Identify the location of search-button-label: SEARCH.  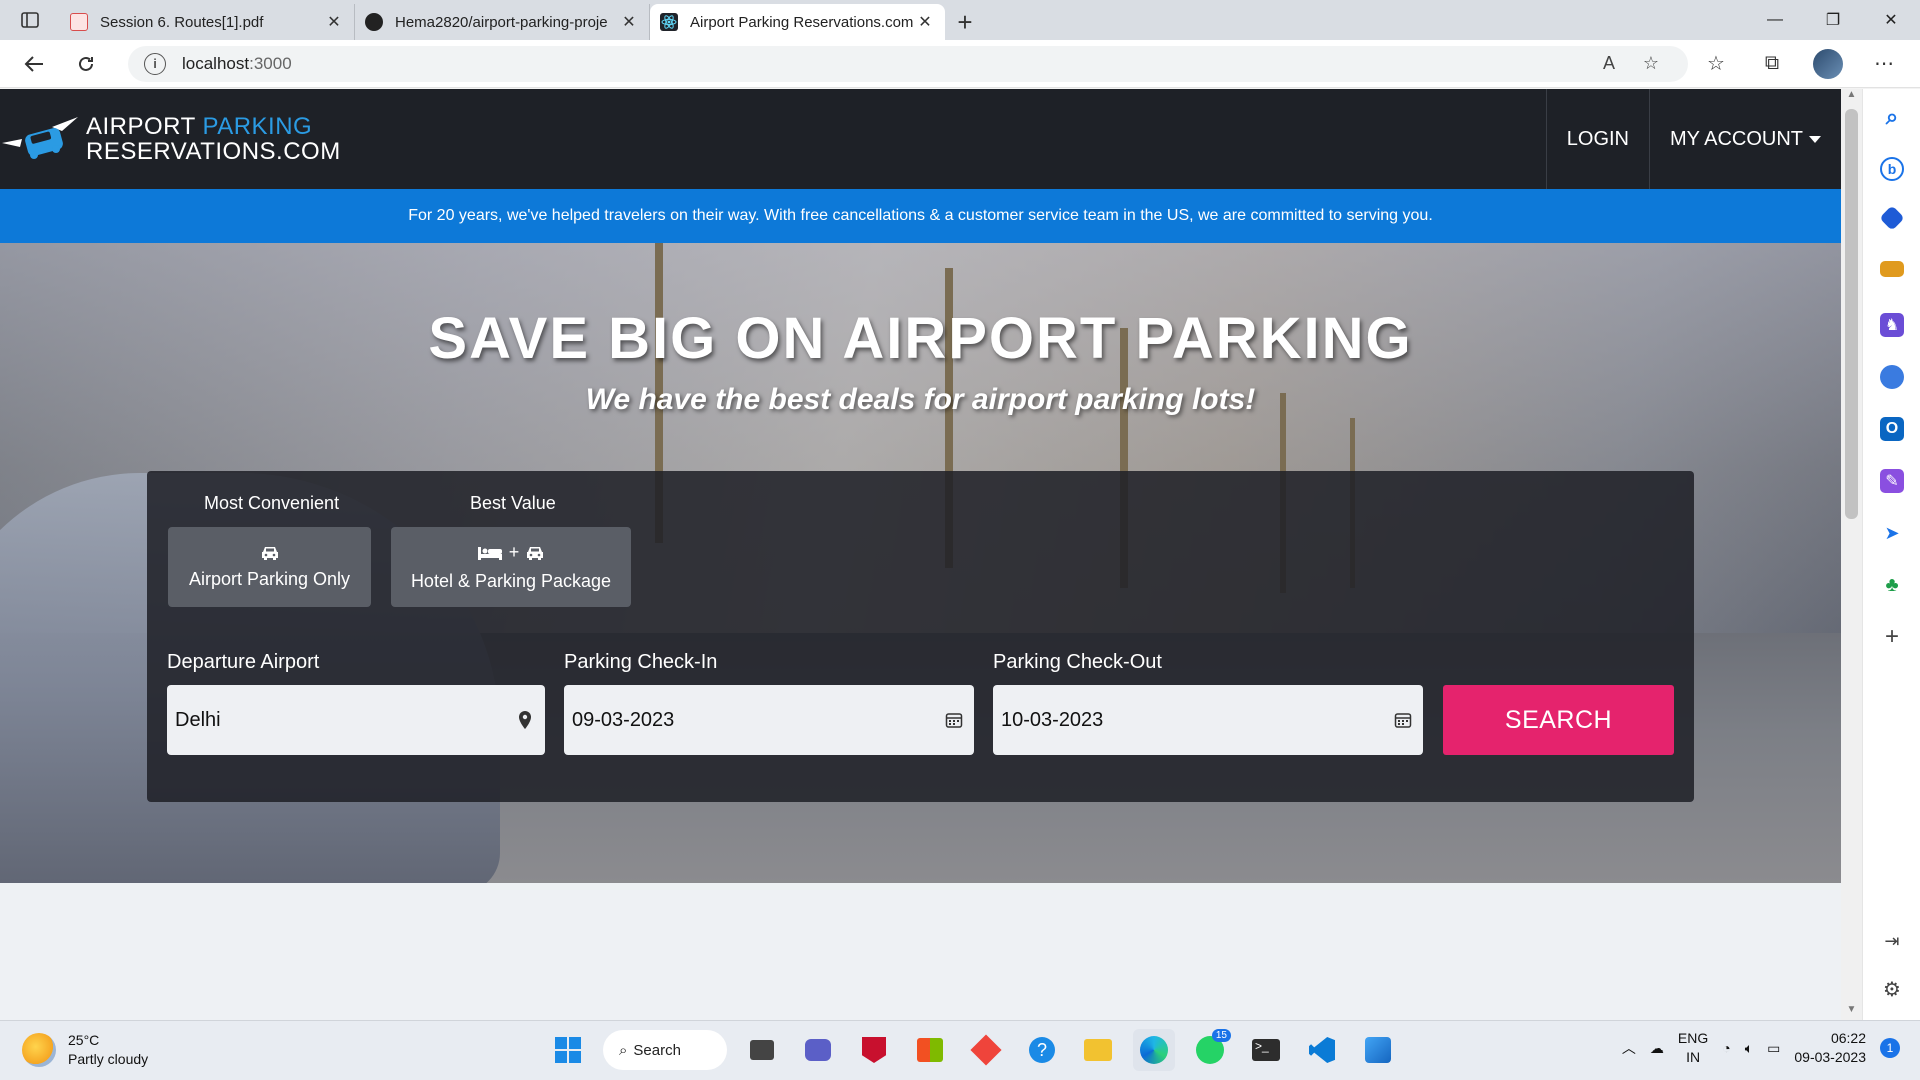
(1558, 719).